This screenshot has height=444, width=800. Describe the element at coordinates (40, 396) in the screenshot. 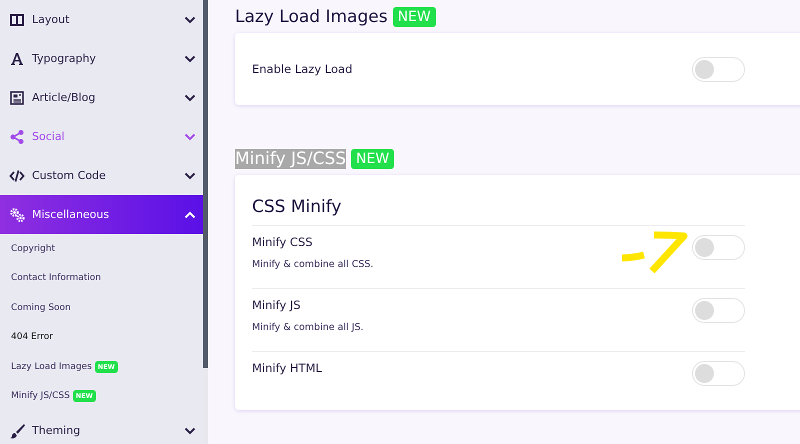

I see `submenu-link: Minify JS/CSS` at that location.